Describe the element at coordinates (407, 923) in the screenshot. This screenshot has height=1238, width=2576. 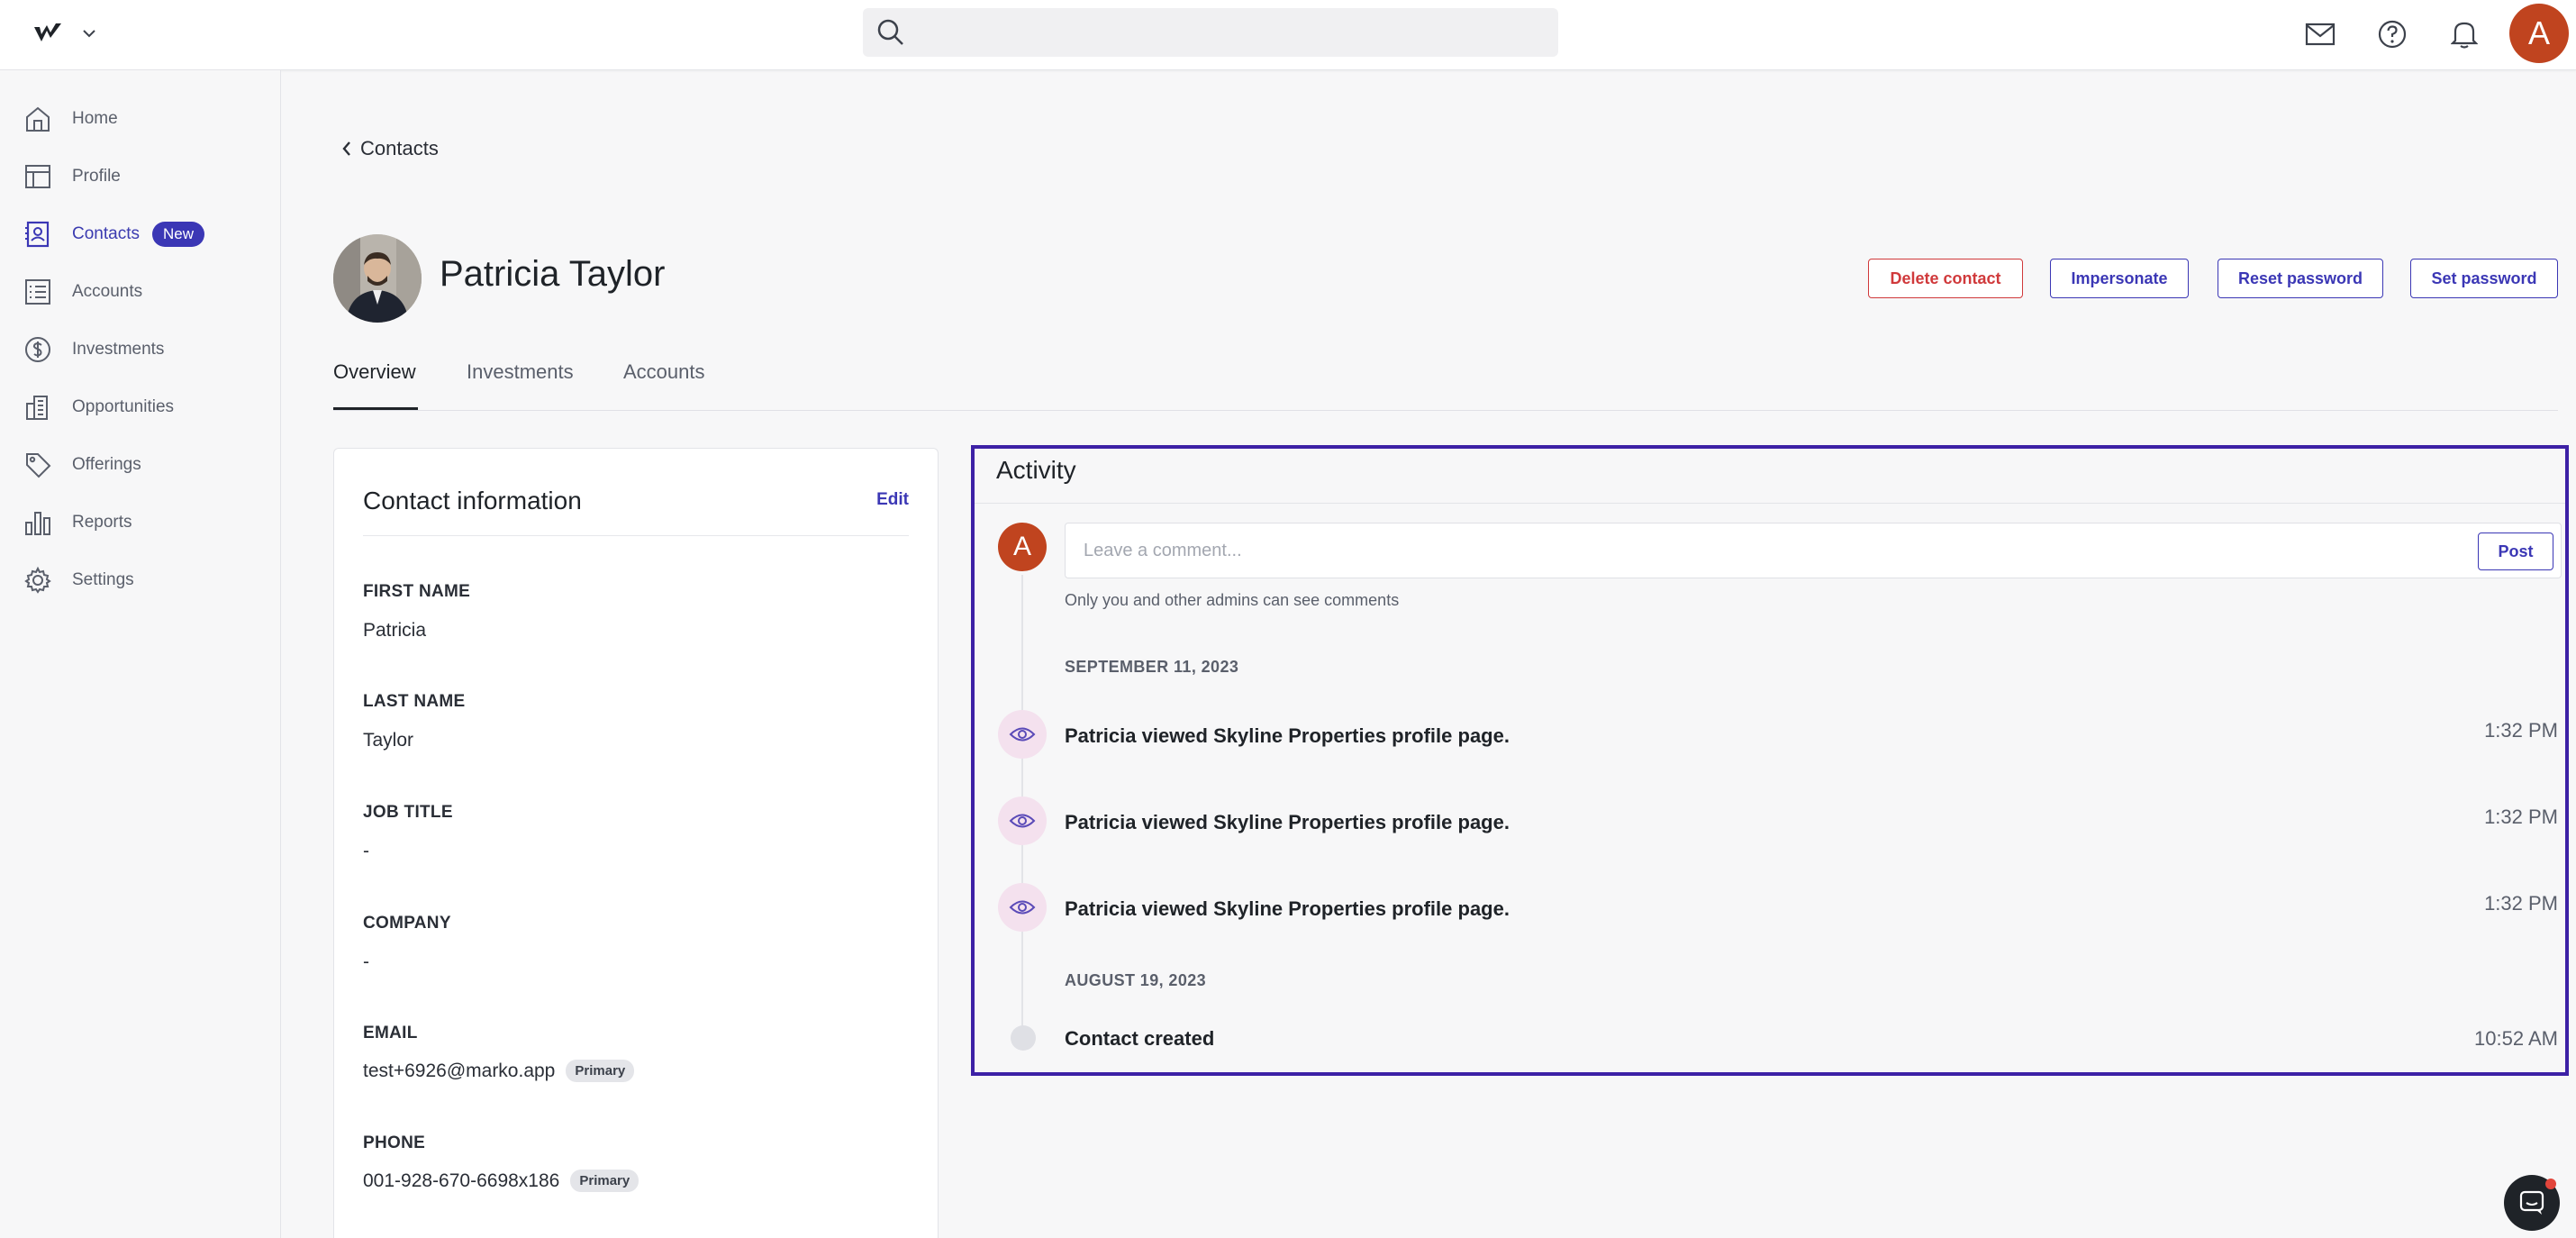
I see `field-label-company: COMPANY` at that location.